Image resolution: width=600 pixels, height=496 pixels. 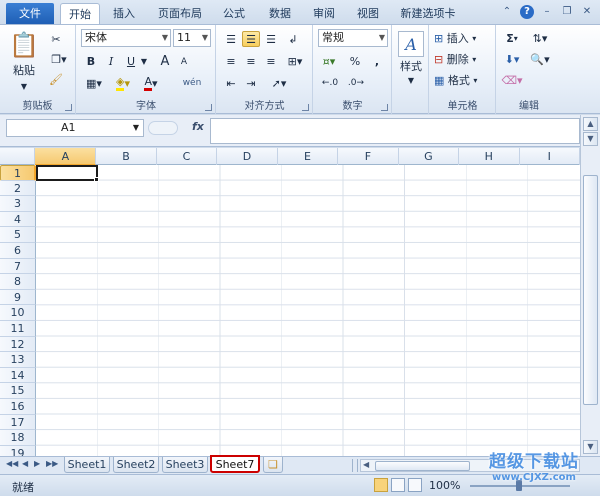 I want to click on number-launcher-icon, so click(x=384, y=107).